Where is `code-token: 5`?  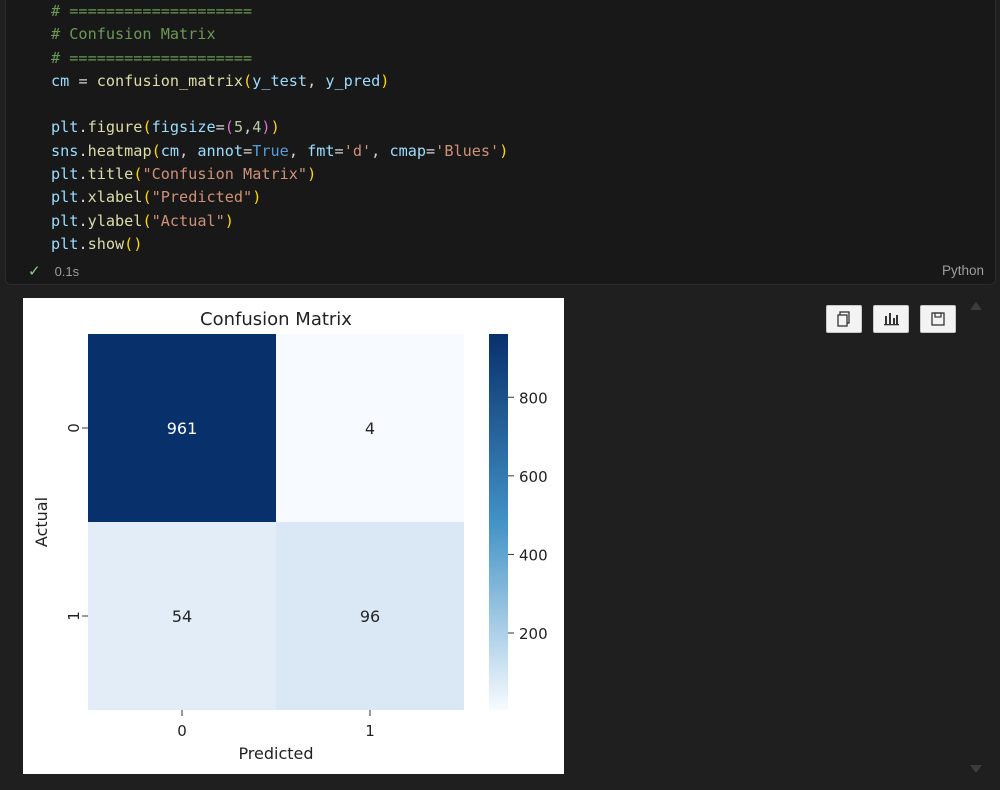
code-token: 5 is located at coordinates (238, 127).